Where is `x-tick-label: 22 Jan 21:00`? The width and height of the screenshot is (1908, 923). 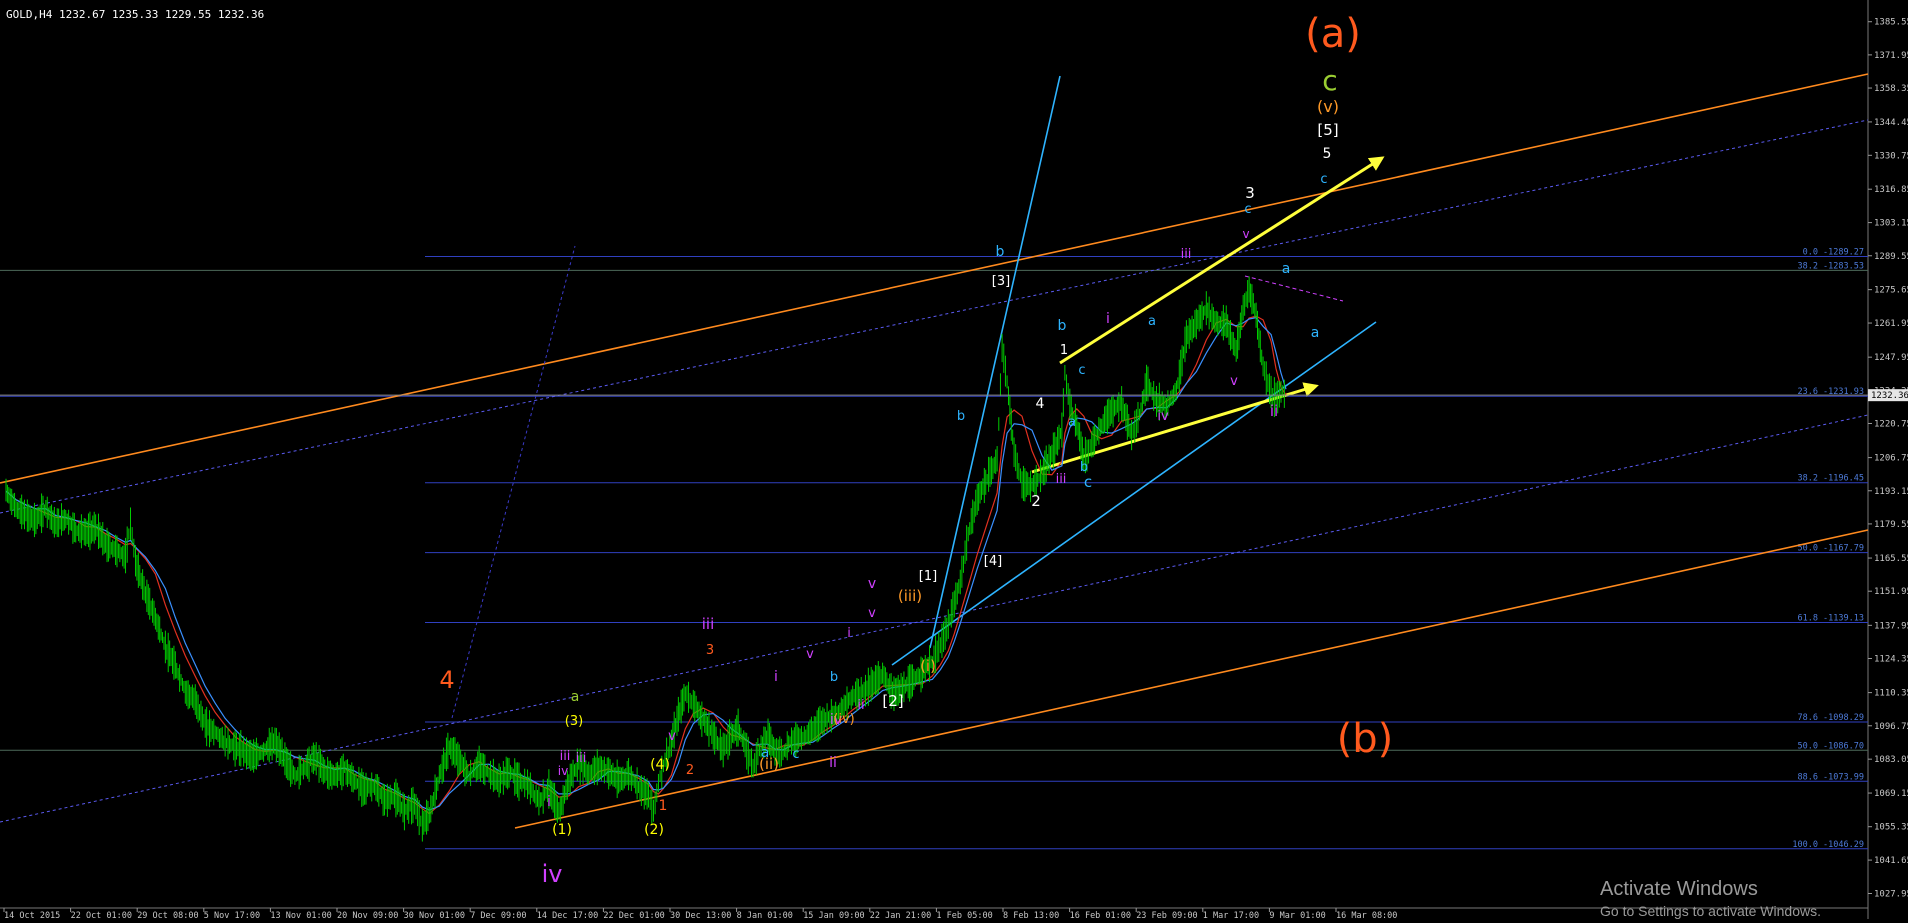
x-tick-label: 22 Jan 21:00 is located at coordinates (900, 915).